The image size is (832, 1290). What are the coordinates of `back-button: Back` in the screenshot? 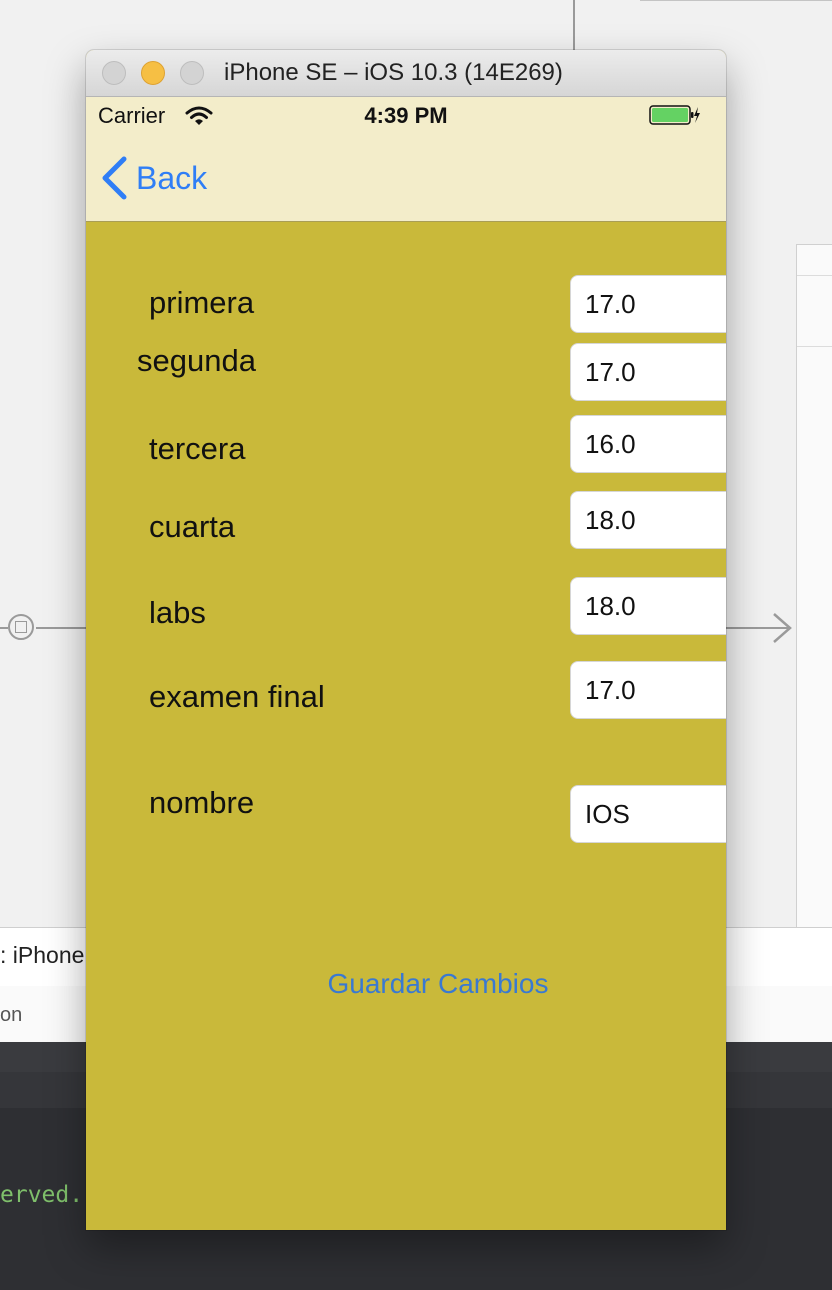 It's located at (153, 178).